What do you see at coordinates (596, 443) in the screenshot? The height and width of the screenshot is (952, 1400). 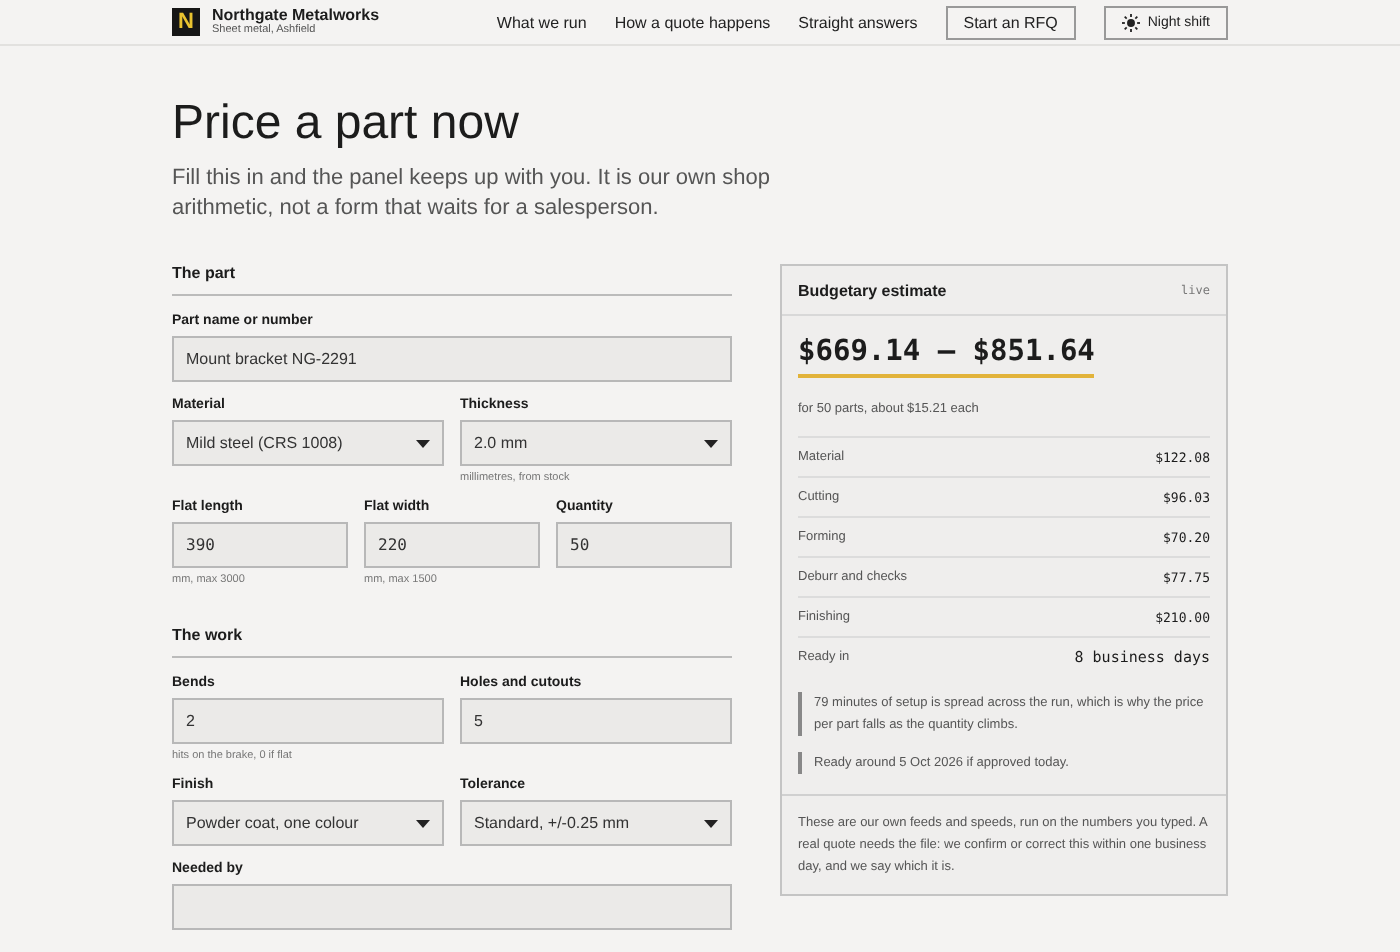 I see `dropdown: 2.0 mm` at bounding box center [596, 443].